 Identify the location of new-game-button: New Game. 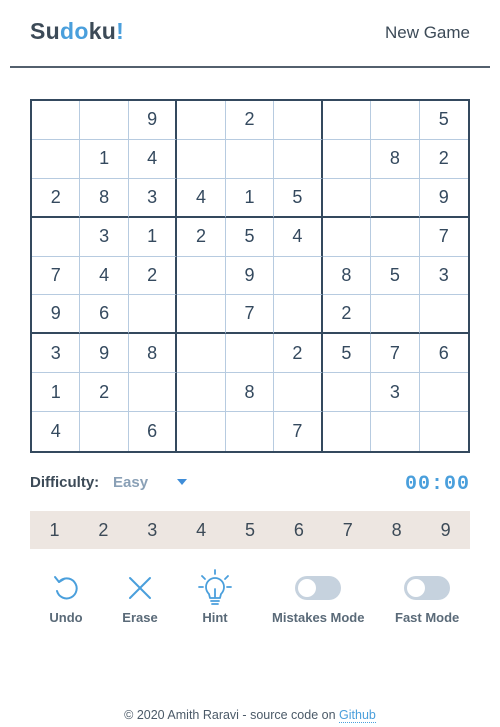
(427, 33).